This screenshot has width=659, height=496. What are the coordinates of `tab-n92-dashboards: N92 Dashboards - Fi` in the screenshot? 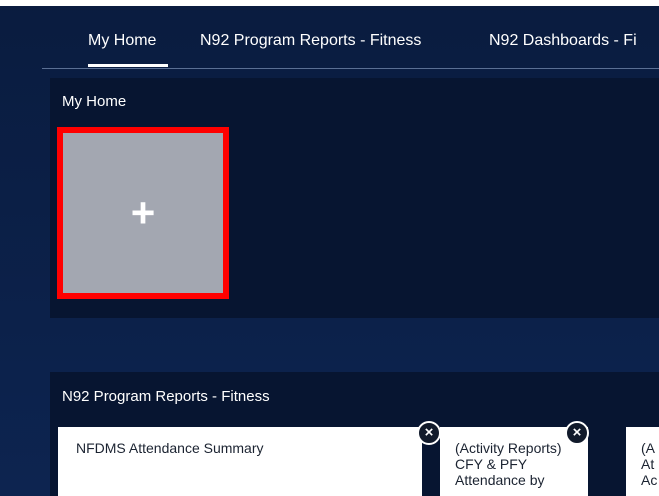 It's located at (563, 41).